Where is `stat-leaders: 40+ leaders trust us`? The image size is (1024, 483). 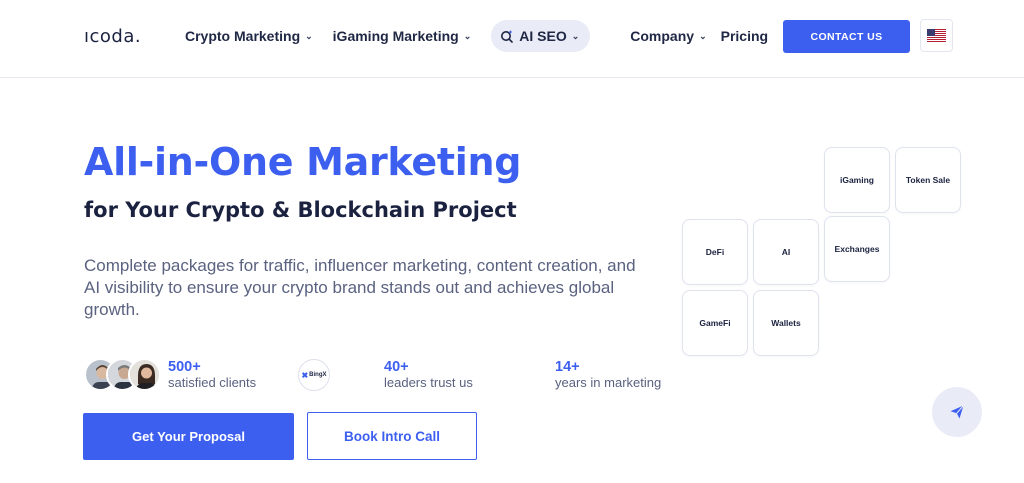 stat-leaders: 40+ leaders trust us is located at coordinates (428, 375).